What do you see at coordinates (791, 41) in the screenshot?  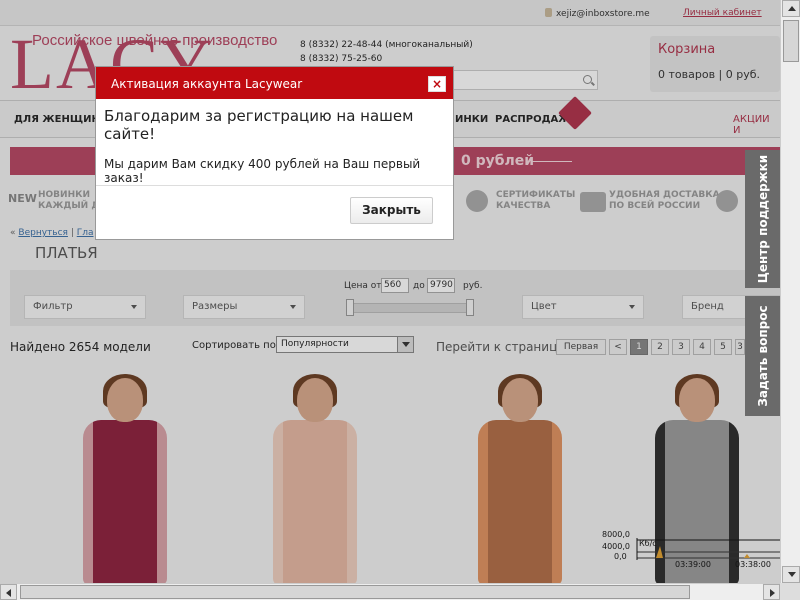 I see `vertical-scroll-thumb` at bounding box center [791, 41].